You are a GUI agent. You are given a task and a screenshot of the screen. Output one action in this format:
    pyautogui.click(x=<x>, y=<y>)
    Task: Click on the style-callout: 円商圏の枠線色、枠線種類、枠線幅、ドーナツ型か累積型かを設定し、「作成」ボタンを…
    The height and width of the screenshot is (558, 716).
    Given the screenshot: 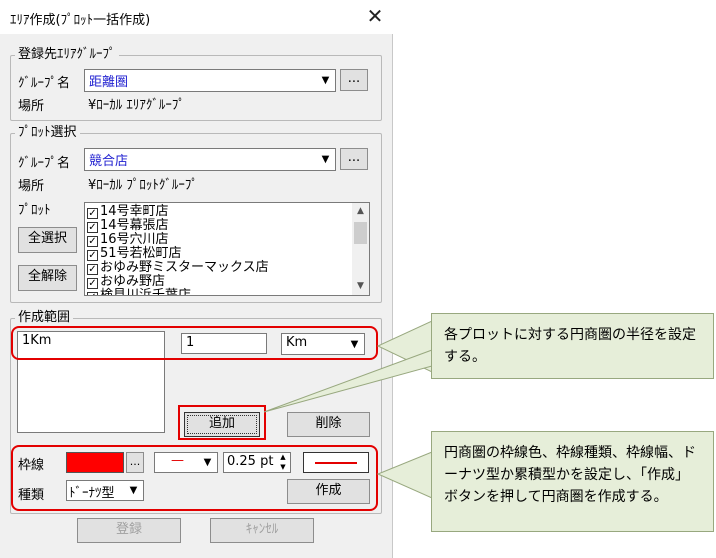 What is the action you would take?
    pyautogui.click(x=572, y=481)
    